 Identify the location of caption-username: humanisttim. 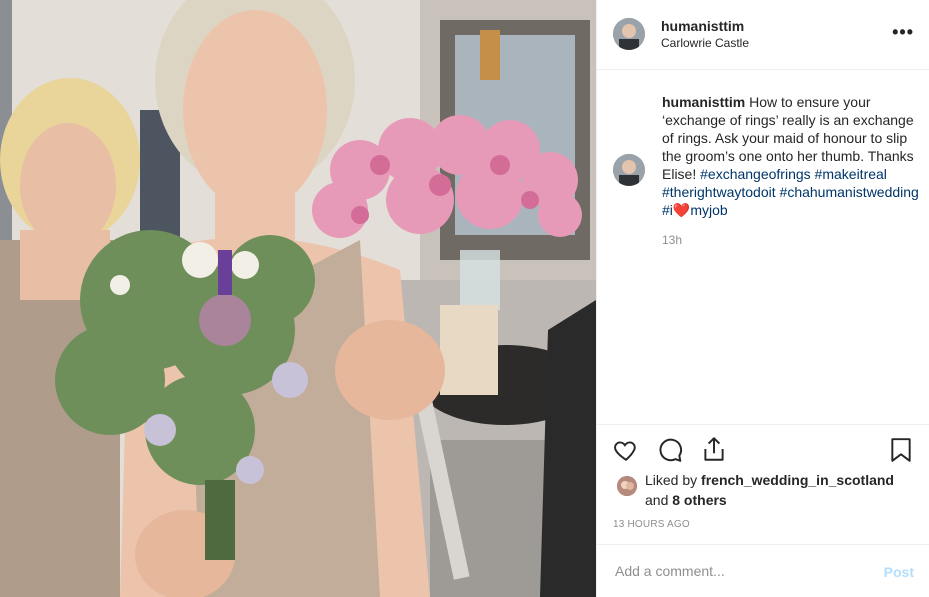
(703, 102).